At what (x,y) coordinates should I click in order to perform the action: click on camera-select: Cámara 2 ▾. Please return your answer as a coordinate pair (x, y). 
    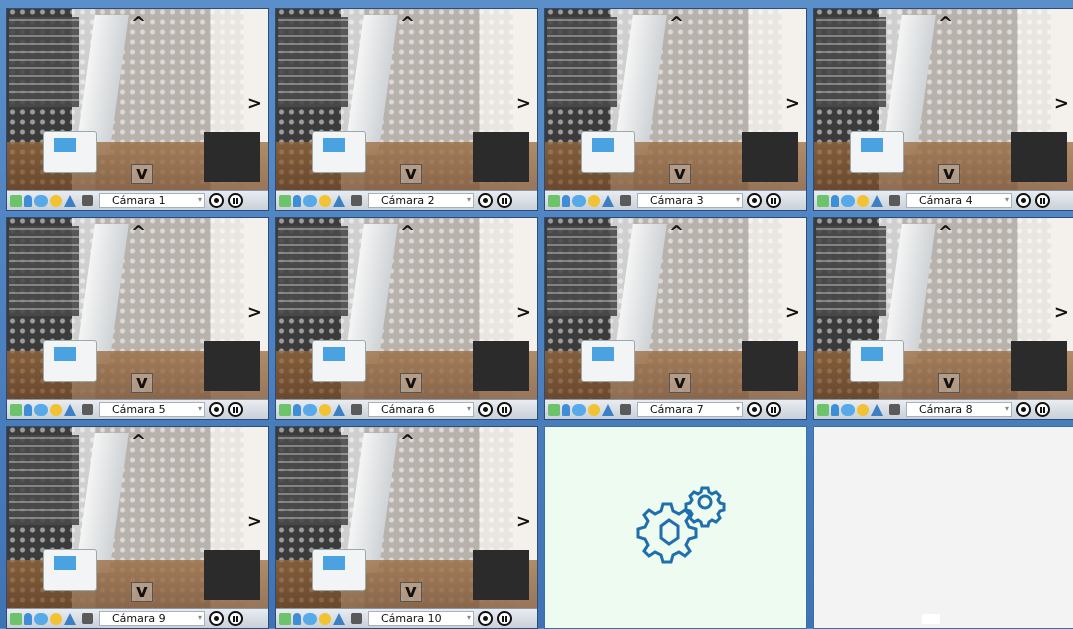
    Looking at the image, I should click on (421, 200).